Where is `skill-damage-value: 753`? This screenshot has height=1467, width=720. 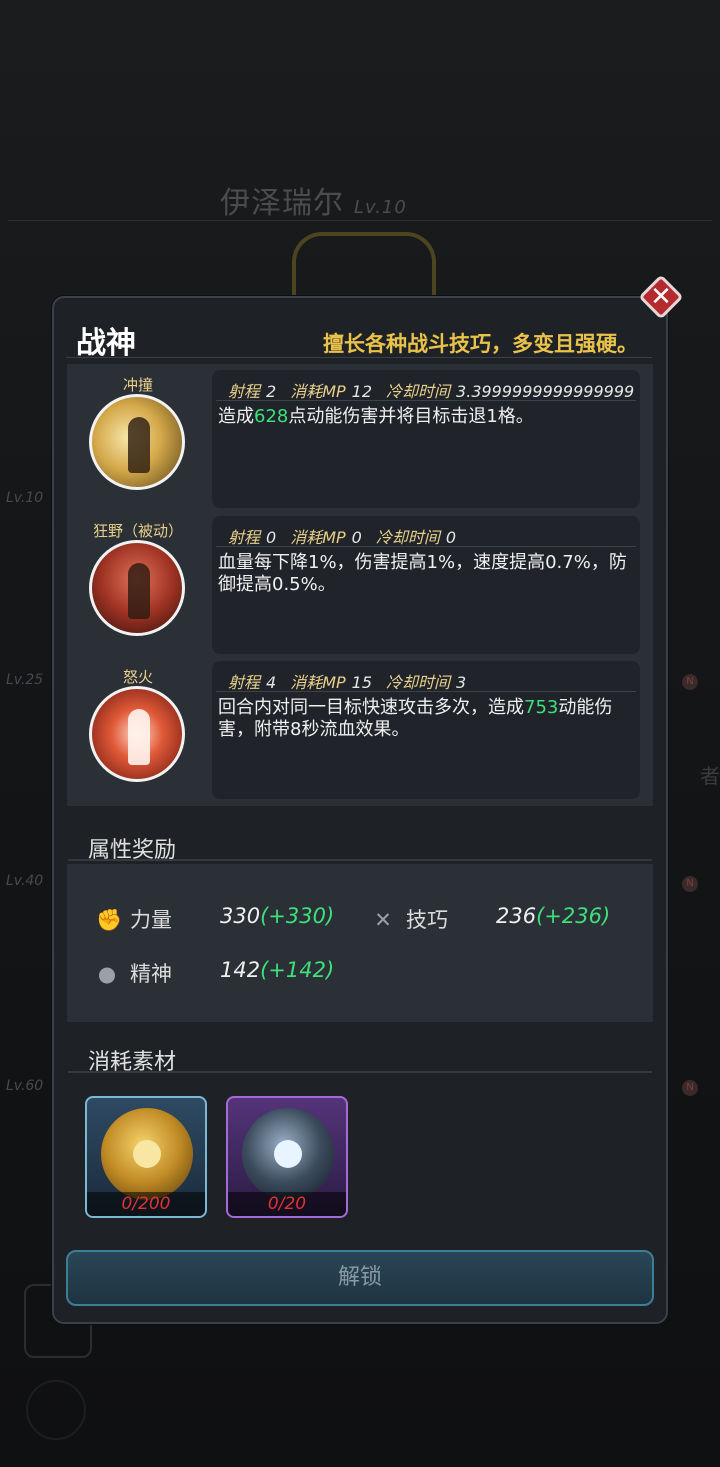
skill-damage-value: 753 is located at coordinates (541, 707).